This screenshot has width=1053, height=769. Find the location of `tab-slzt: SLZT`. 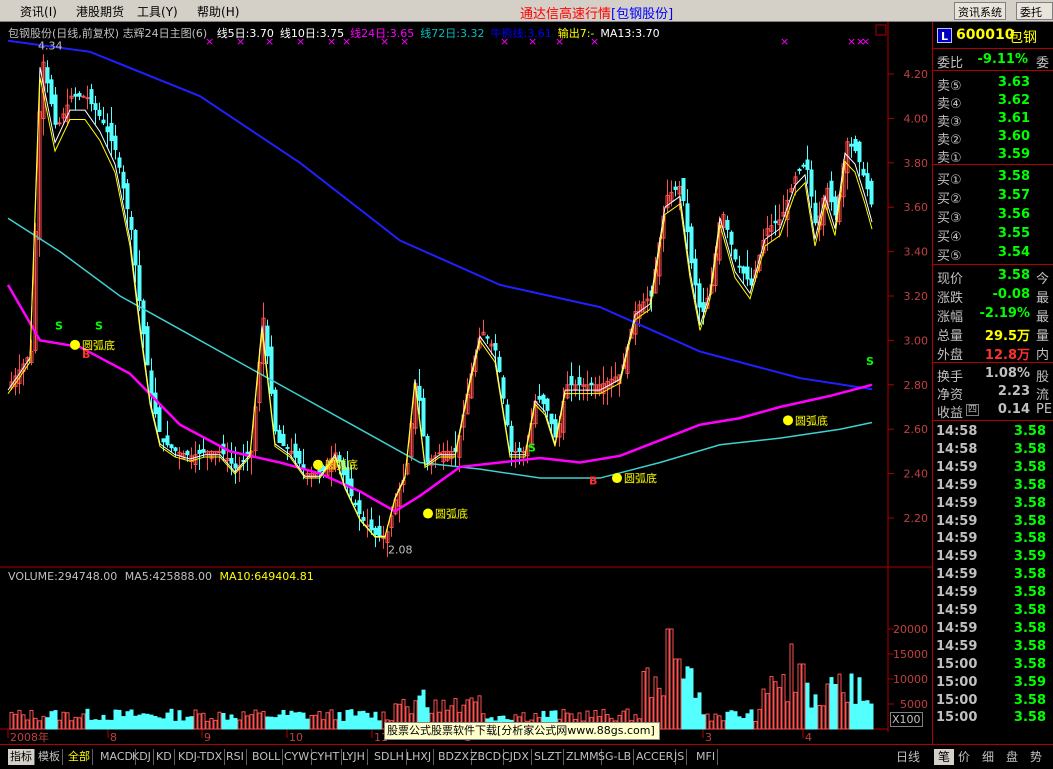

tab-slzt: SLZT is located at coordinates (548, 757).